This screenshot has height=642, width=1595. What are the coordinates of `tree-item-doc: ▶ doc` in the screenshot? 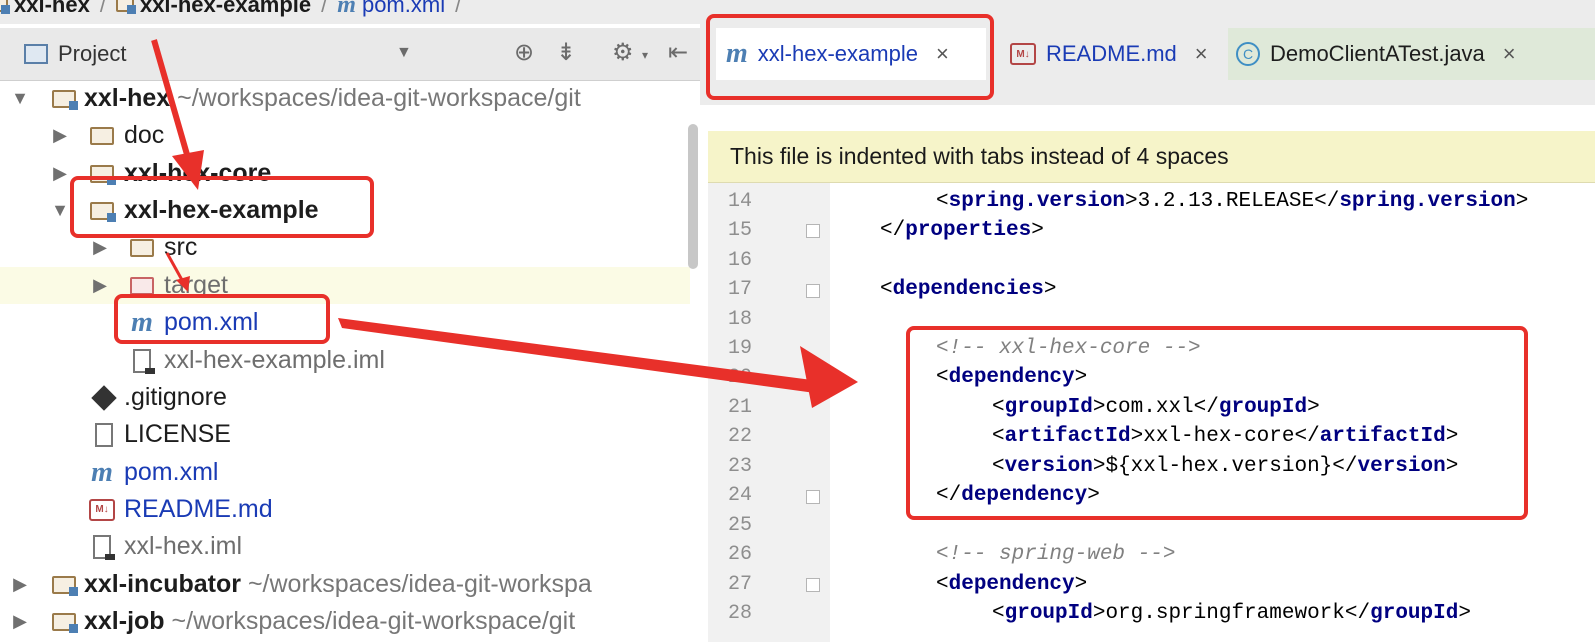 It's located at (345, 135).